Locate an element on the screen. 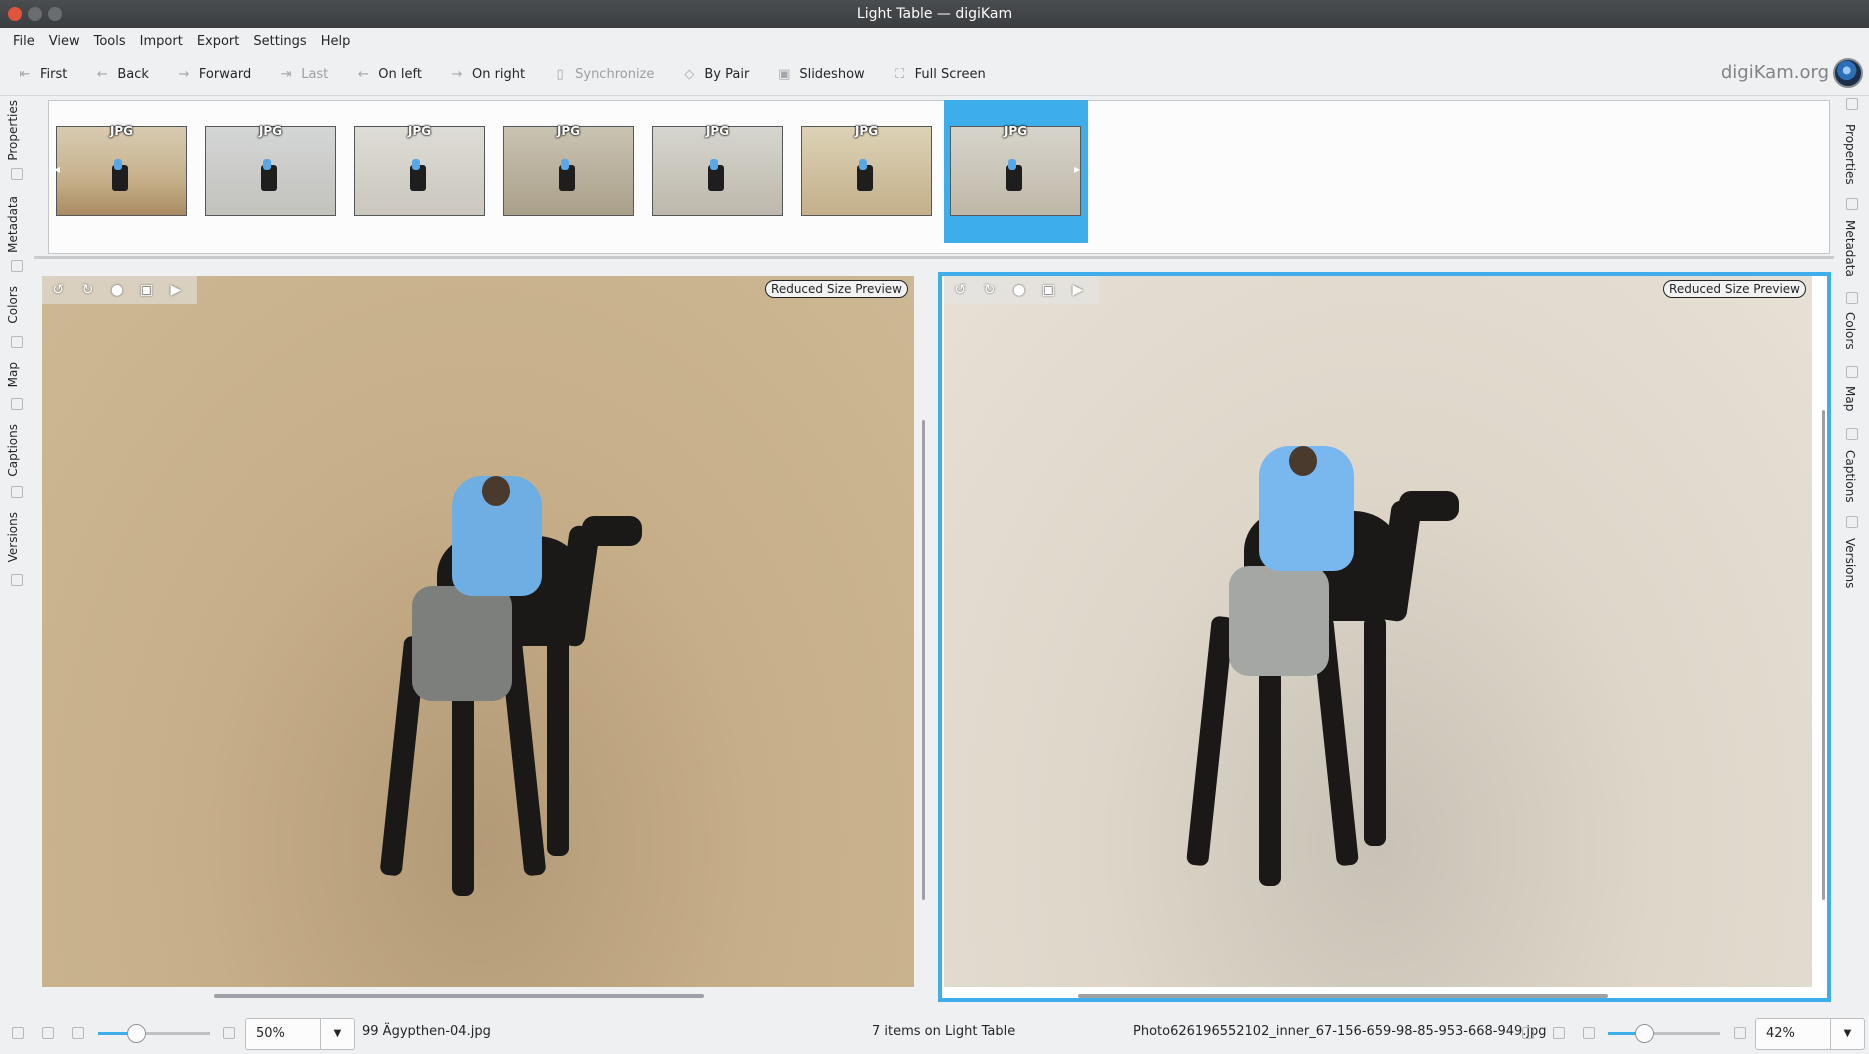 The height and width of the screenshot is (1054, 1869). back-button: ← Back is located at coordinates (121, 75).